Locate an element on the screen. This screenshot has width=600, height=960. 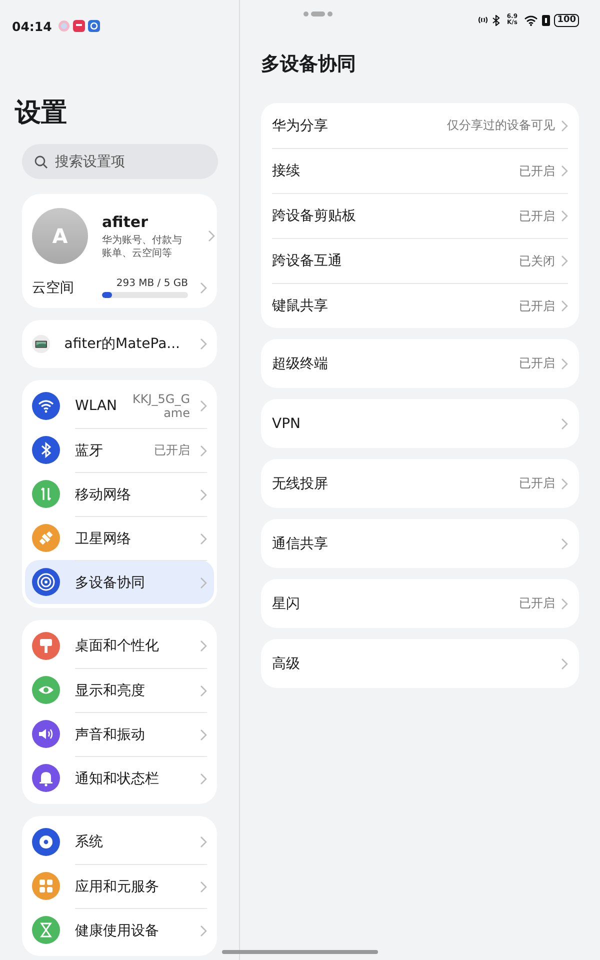
settings-item: 声音和振动 is located at coordinates (119, 734).